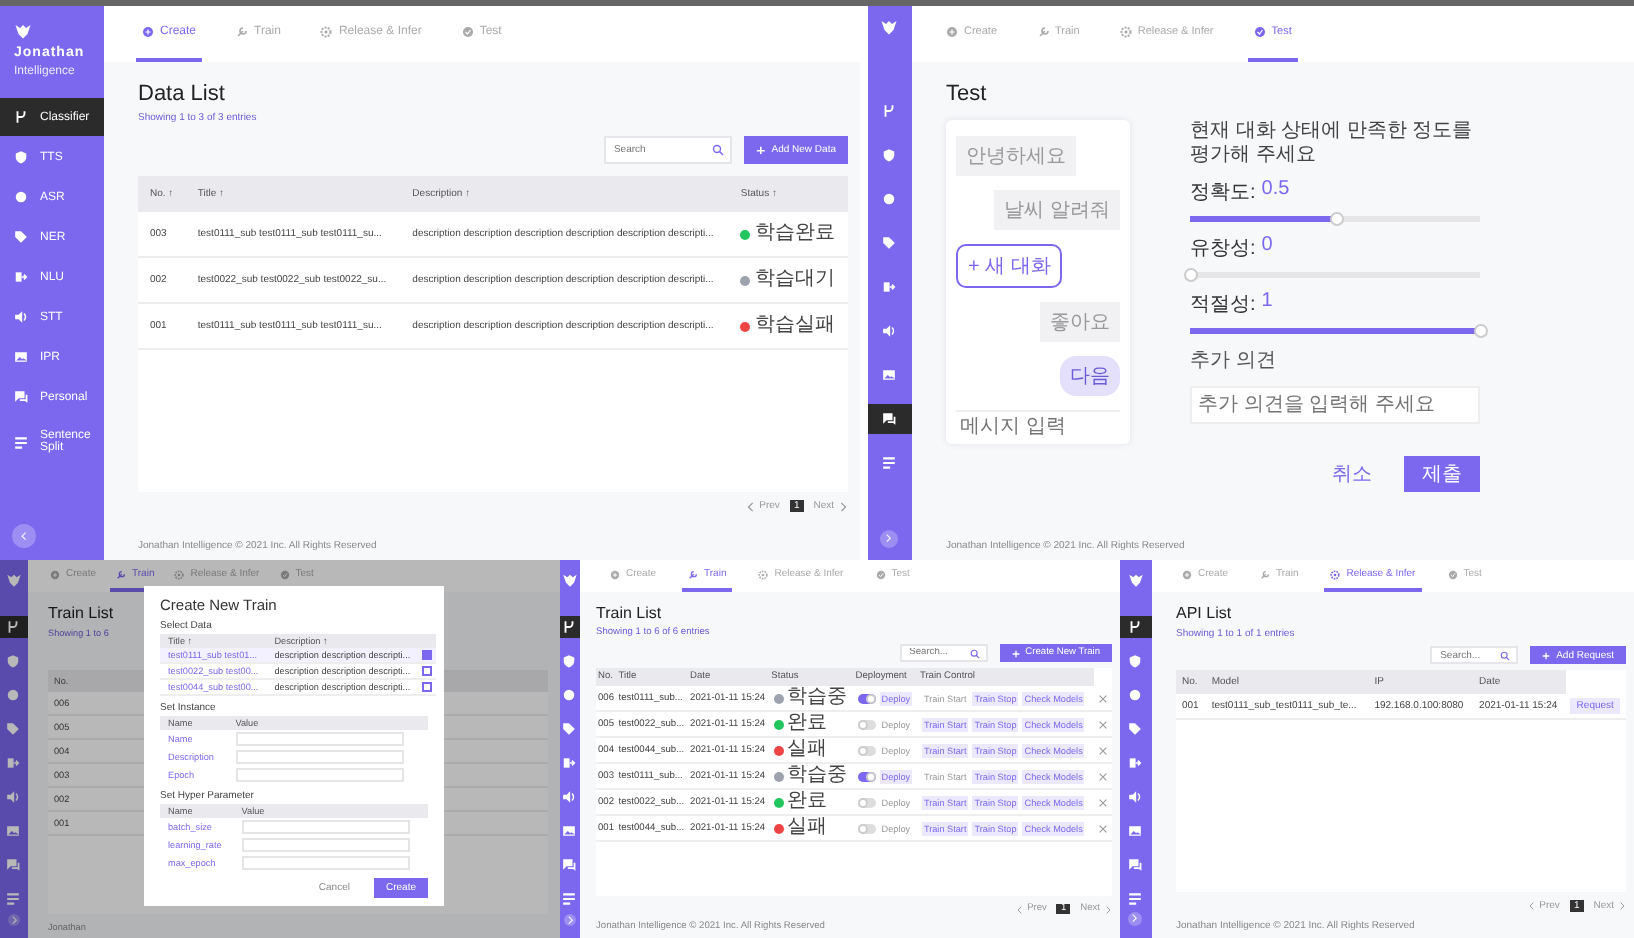  What do you see at coordinates (1234, 361) in the screenshot?
I see `comment-label: 추가 의견` at bounding box center [1234, 361].